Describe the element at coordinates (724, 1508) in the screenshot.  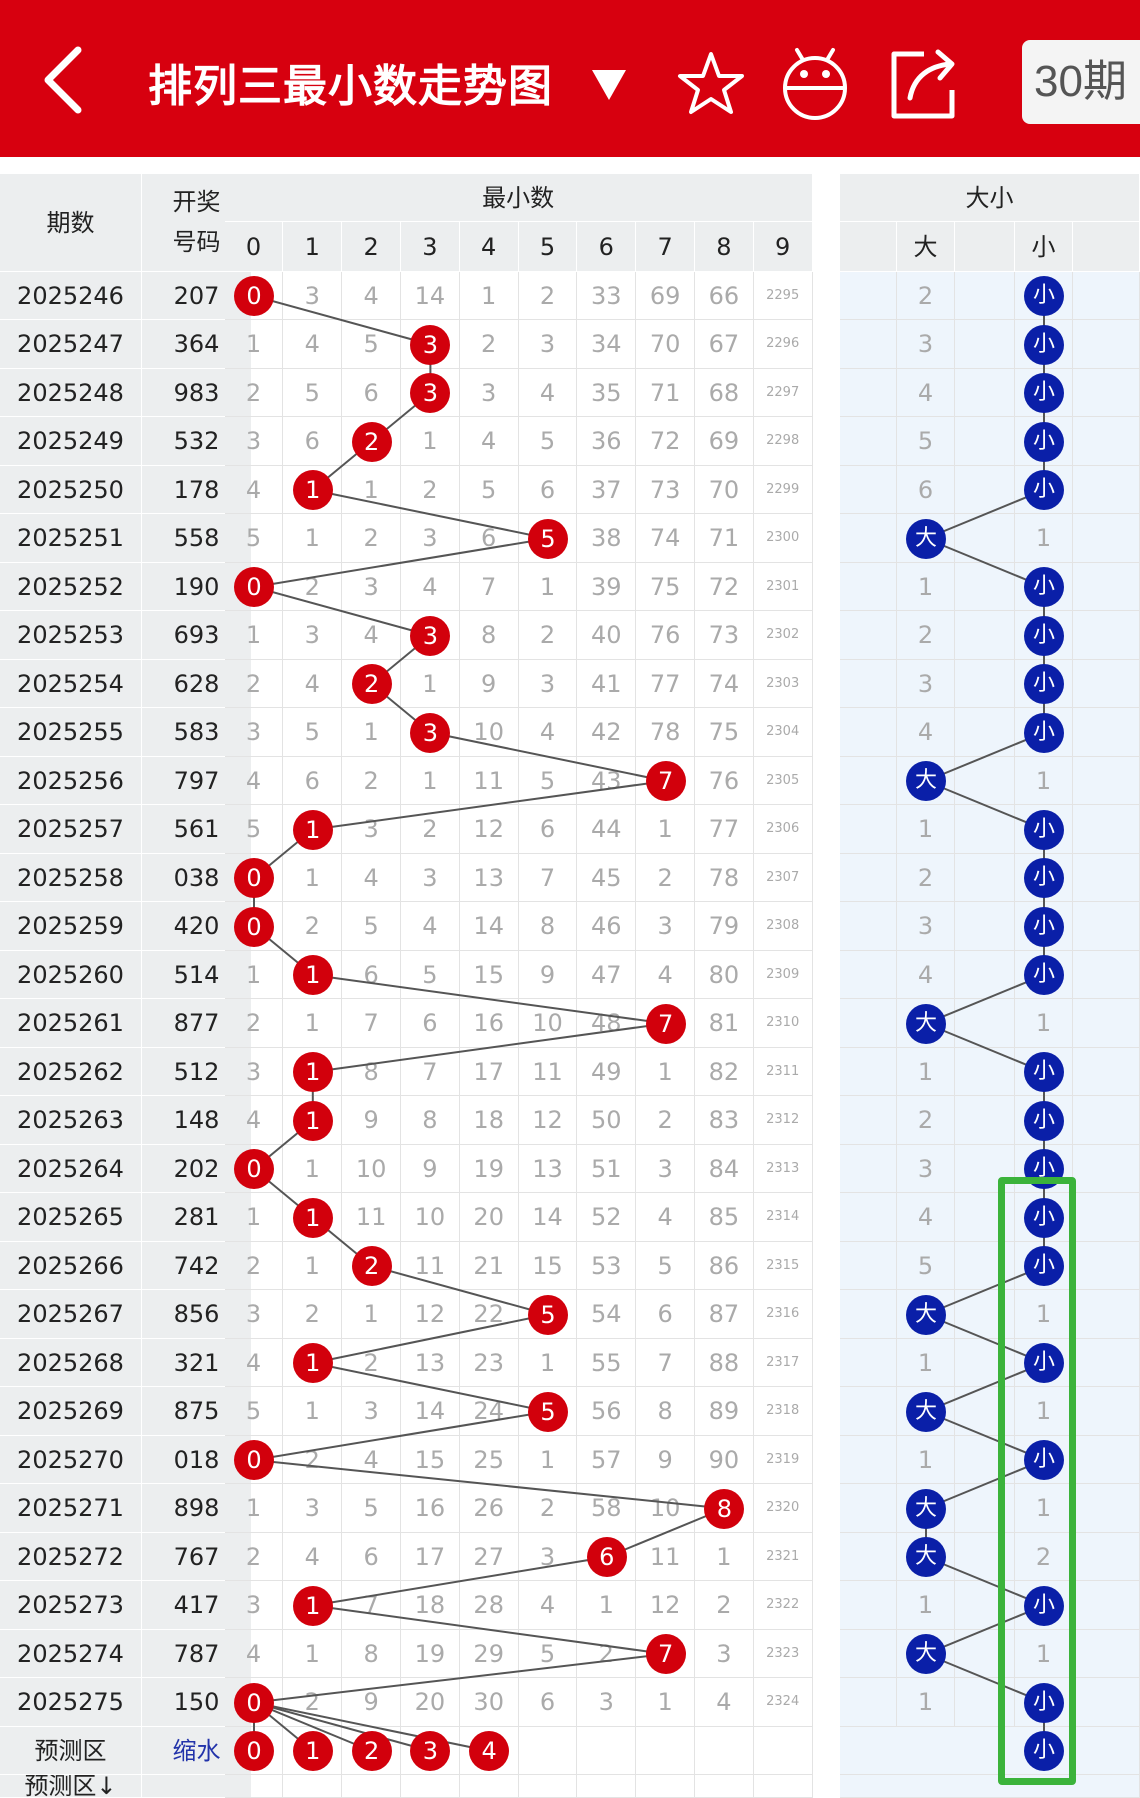
I see `min-ball: 8` at that location.